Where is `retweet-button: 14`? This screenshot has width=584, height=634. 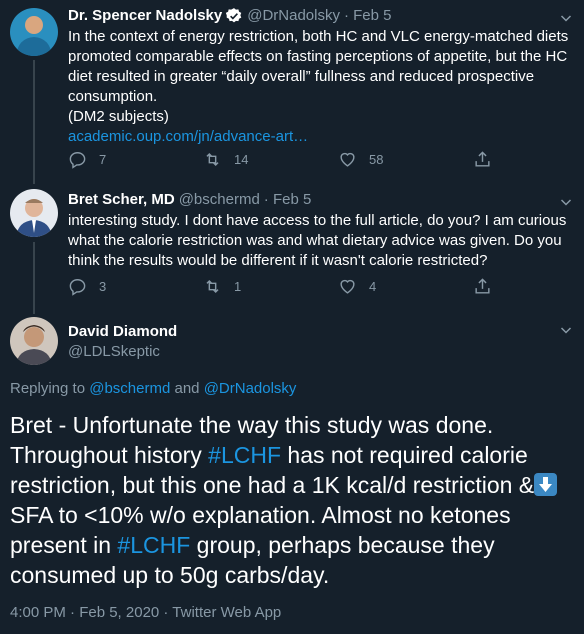
retweet-button: 14 is located at coordinates (270, 159).